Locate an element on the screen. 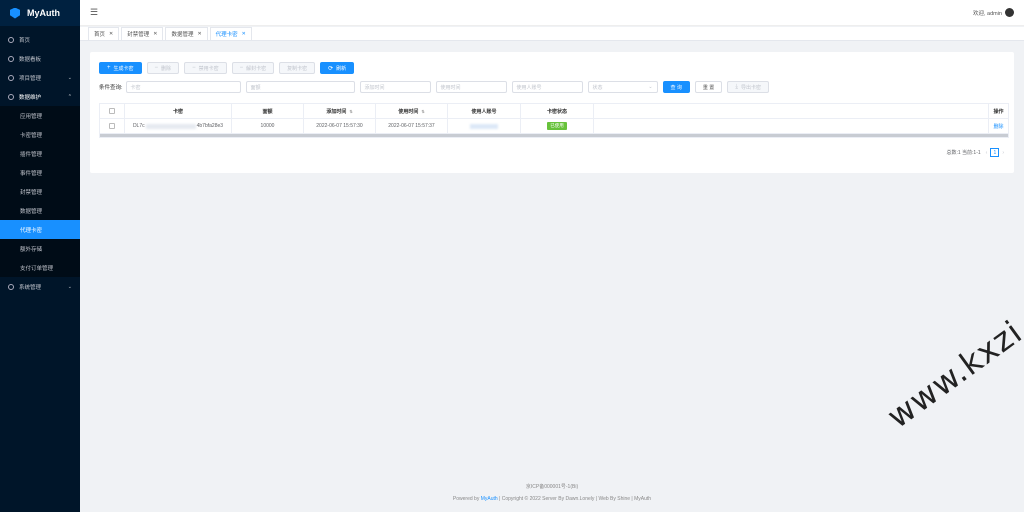 The width and height of the screenshot is (1024, 512). placeholder: 卡密 is located at coordinates (135, 87).